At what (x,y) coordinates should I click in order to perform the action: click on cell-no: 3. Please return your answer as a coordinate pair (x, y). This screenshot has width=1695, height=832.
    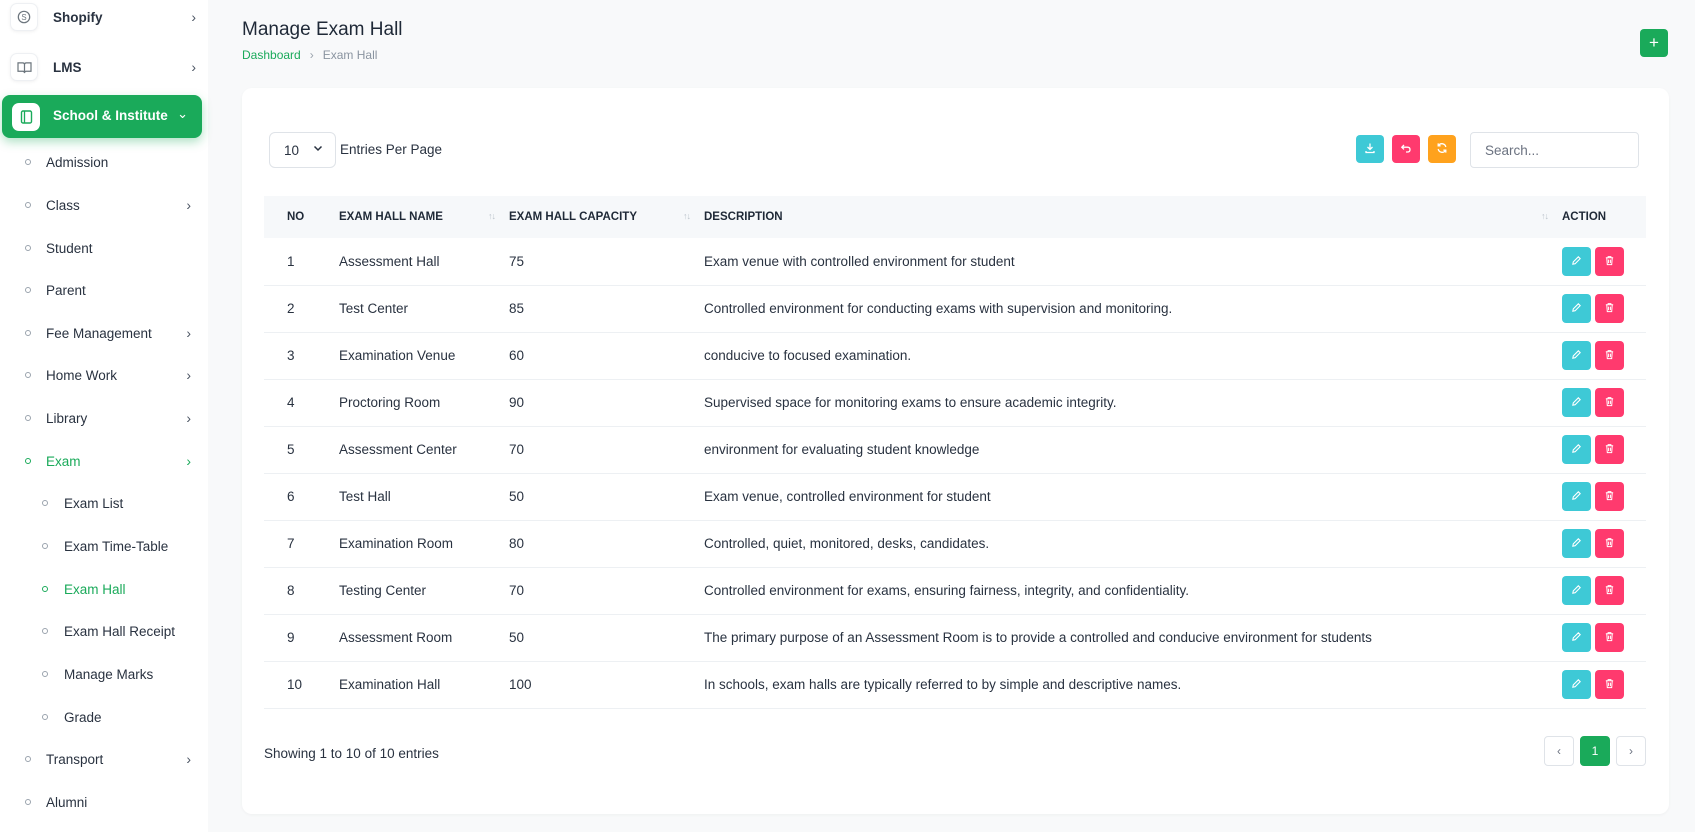
    Looking at the image, I should click on (291, 355).